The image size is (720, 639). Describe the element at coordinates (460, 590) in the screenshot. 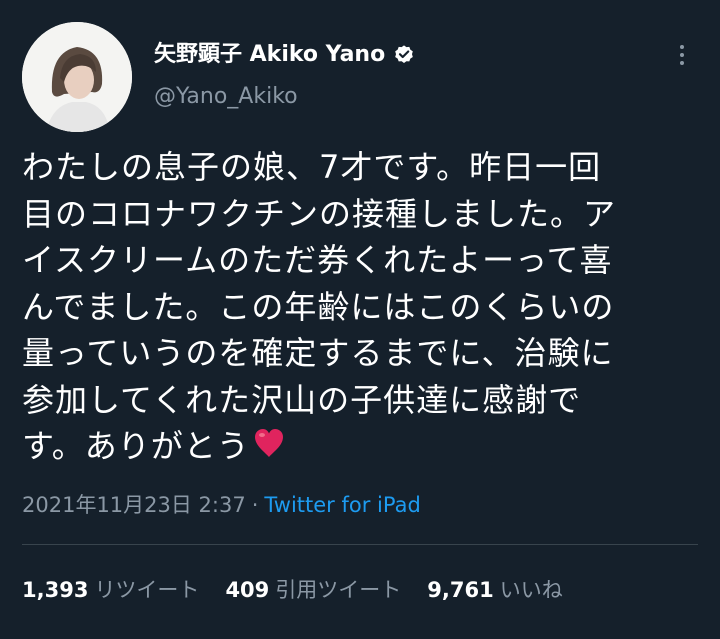

I see `likes-count: 9,761` at that location.